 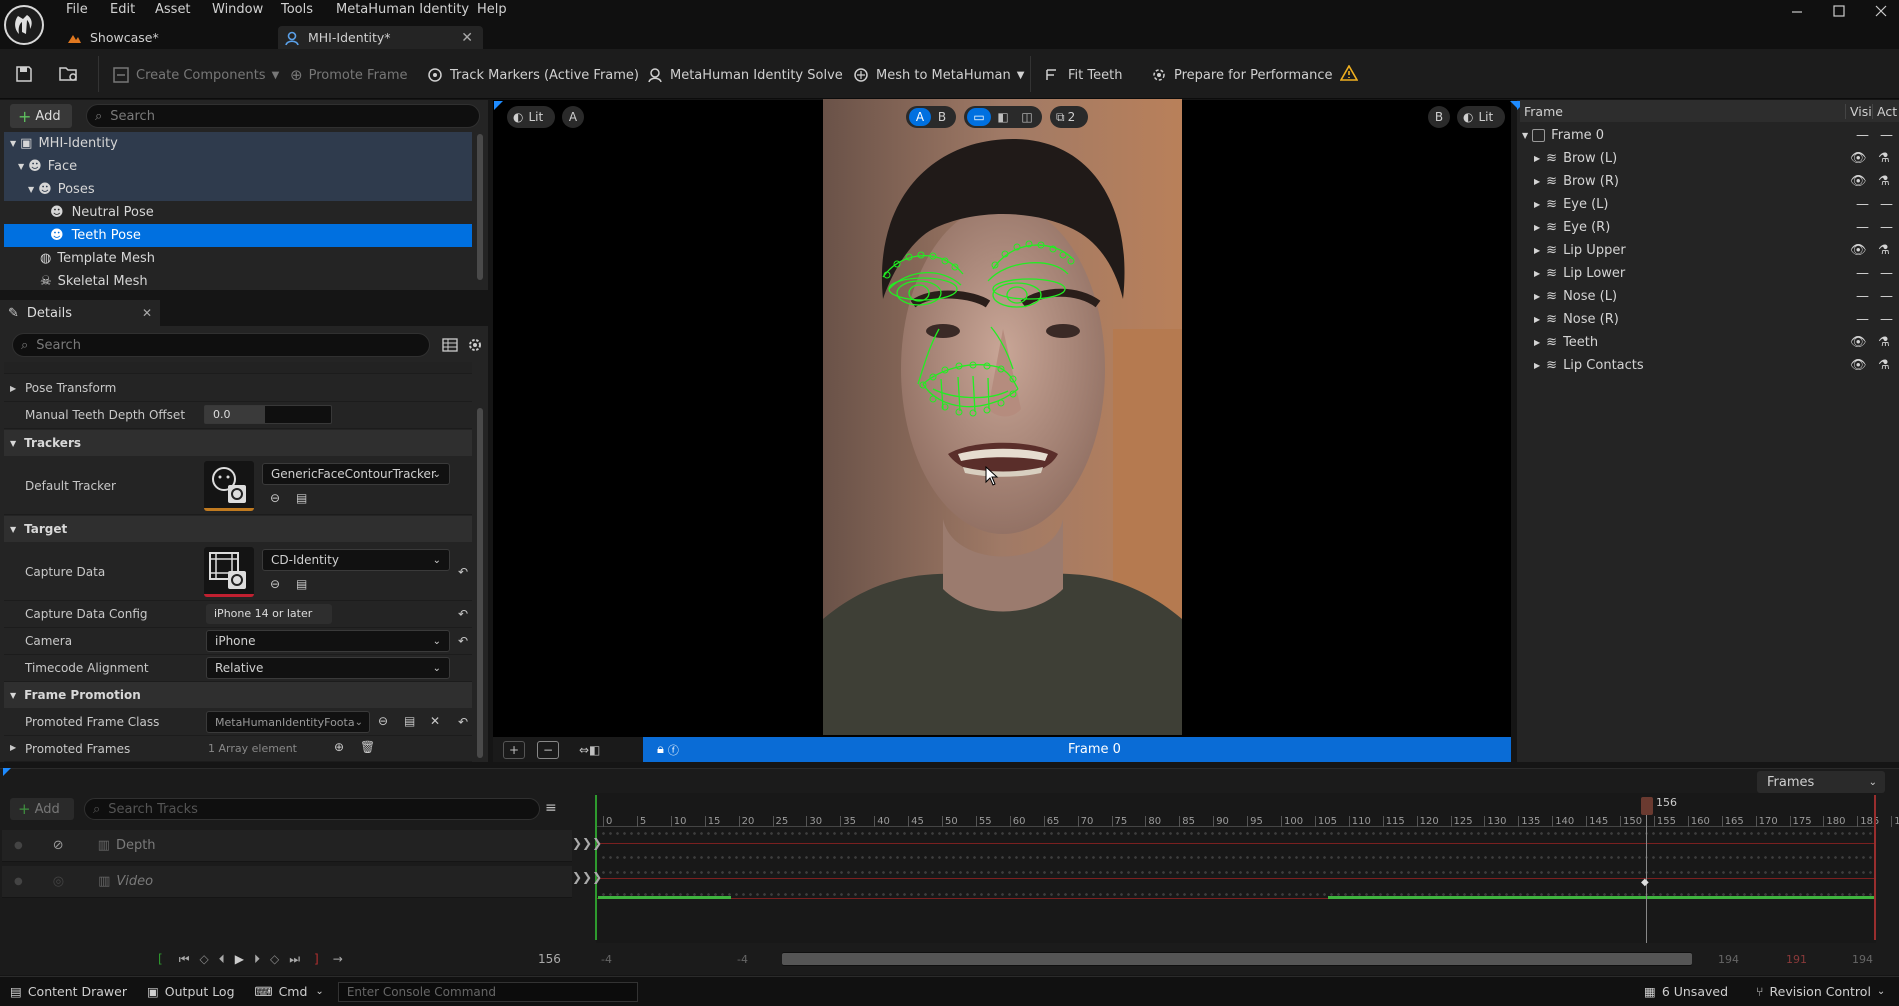 What do you see at coordinates (548, 749) in the screenshot?
I see `remove-frame-icon: −` at bounding box center [548, 749].